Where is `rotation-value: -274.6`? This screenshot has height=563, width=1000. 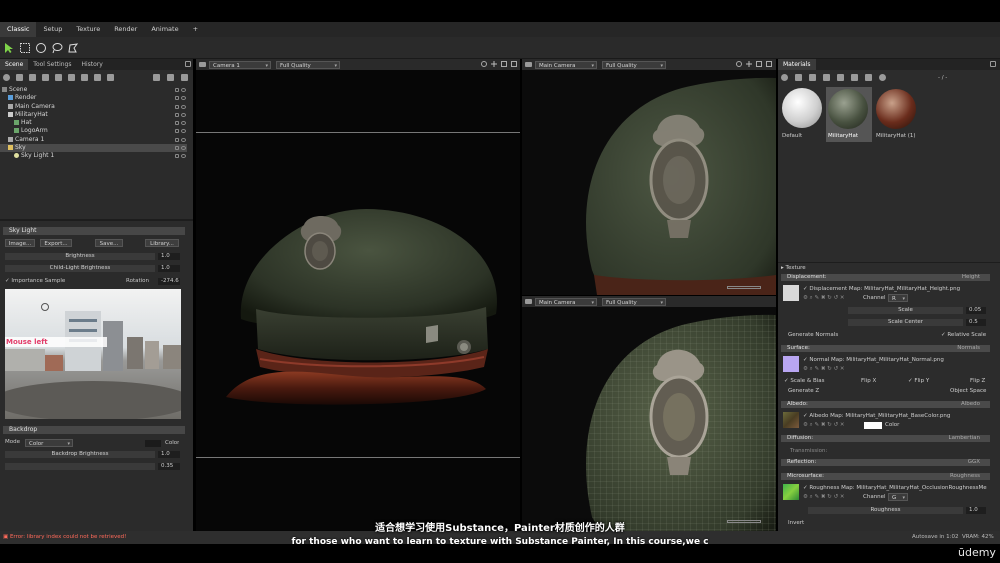 rotation-value: -274.6 is located at coordinates (169, 281).